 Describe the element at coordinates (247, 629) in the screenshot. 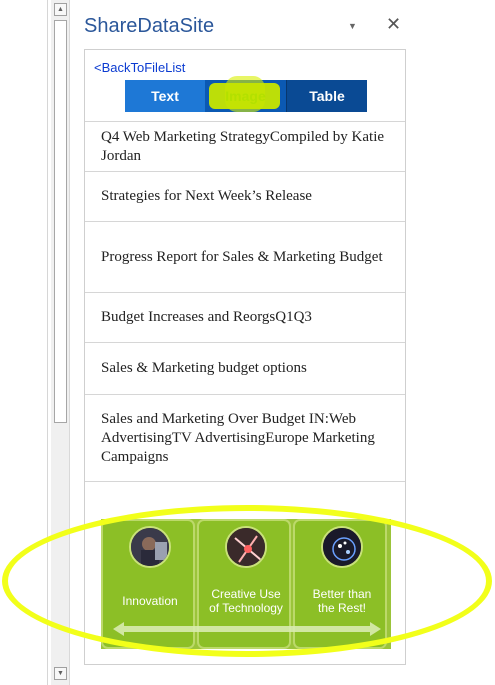

I see `double-arrow-icon` at that location.